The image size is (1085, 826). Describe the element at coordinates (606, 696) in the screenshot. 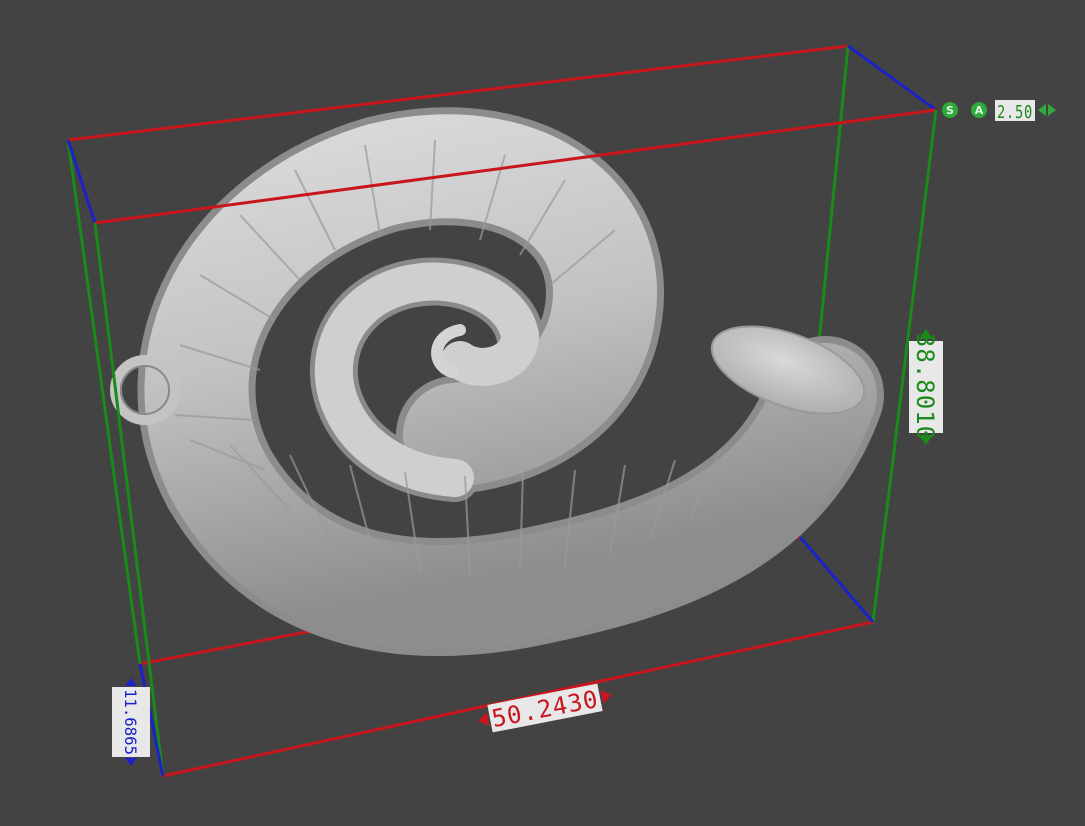

I see `length-arrow-right-icon` at that location.